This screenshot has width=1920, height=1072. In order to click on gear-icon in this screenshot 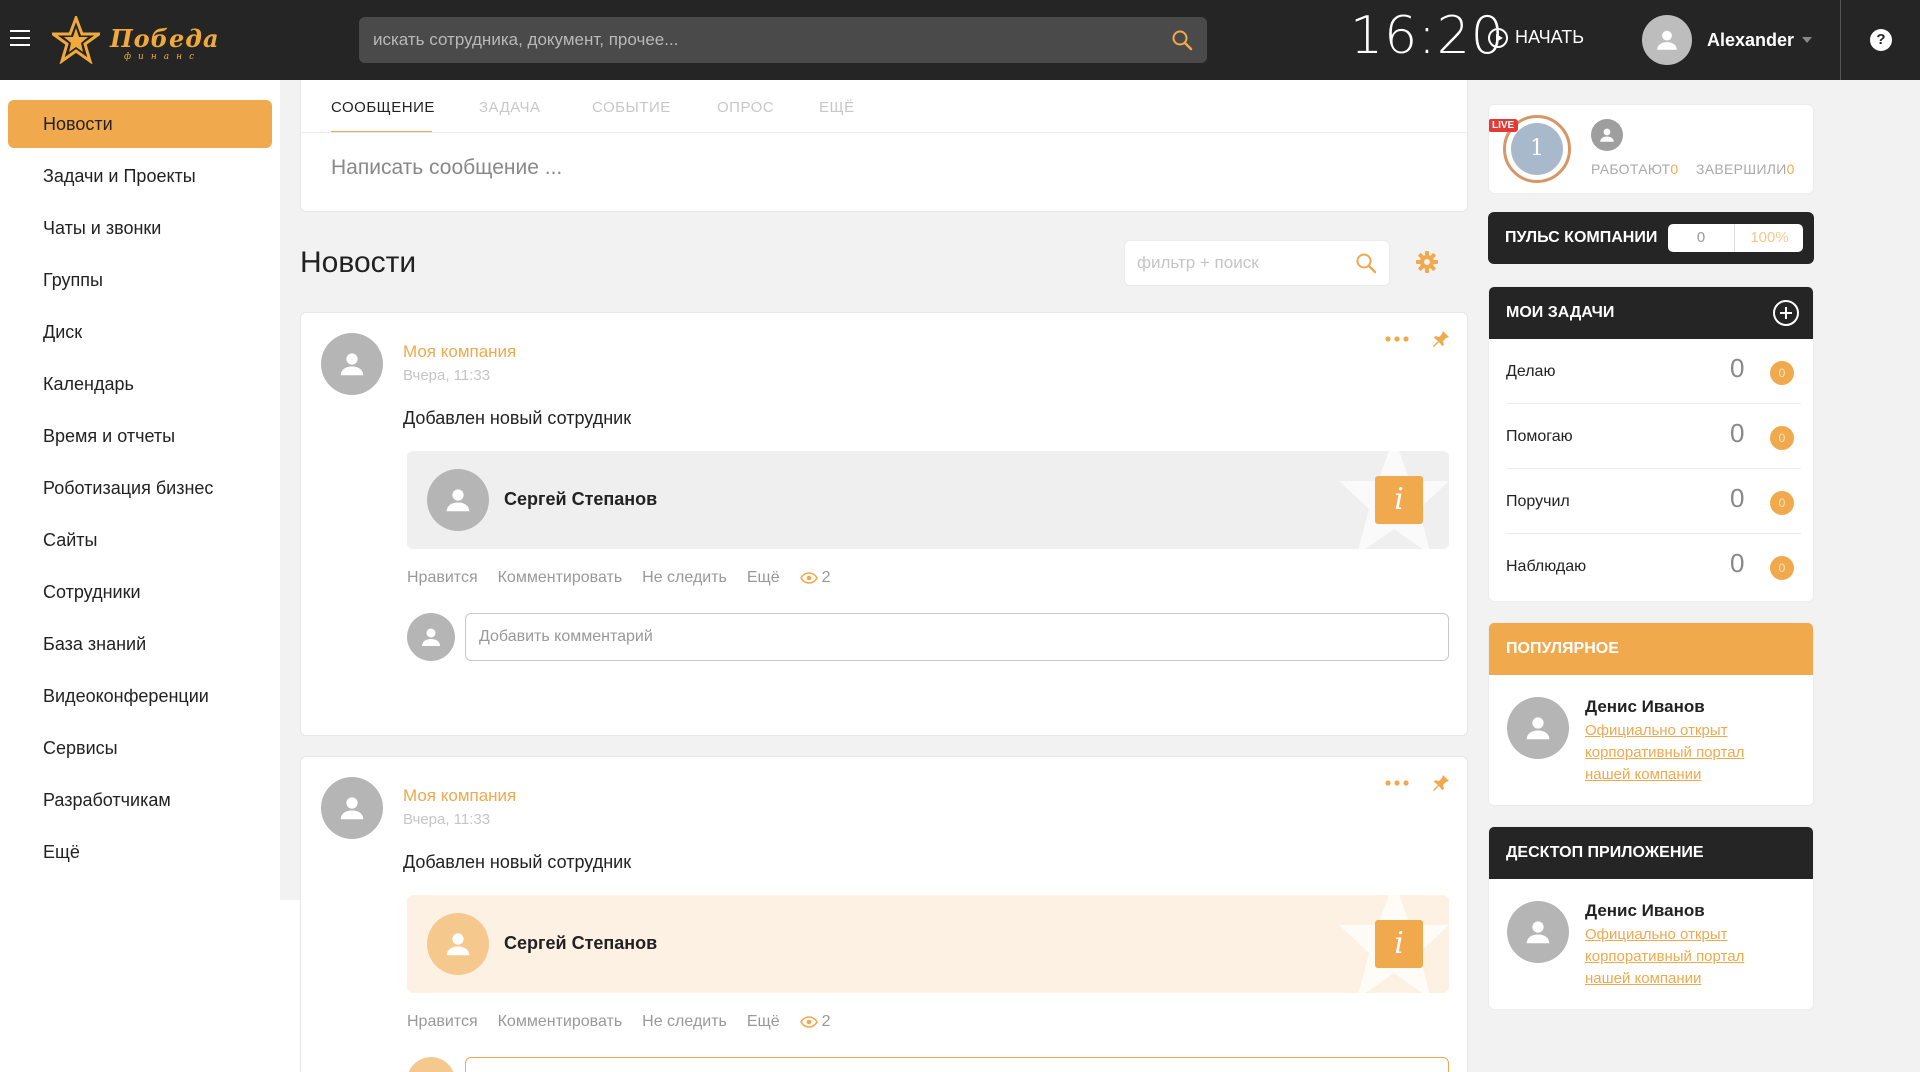, I will do `click(1427, 262)`.